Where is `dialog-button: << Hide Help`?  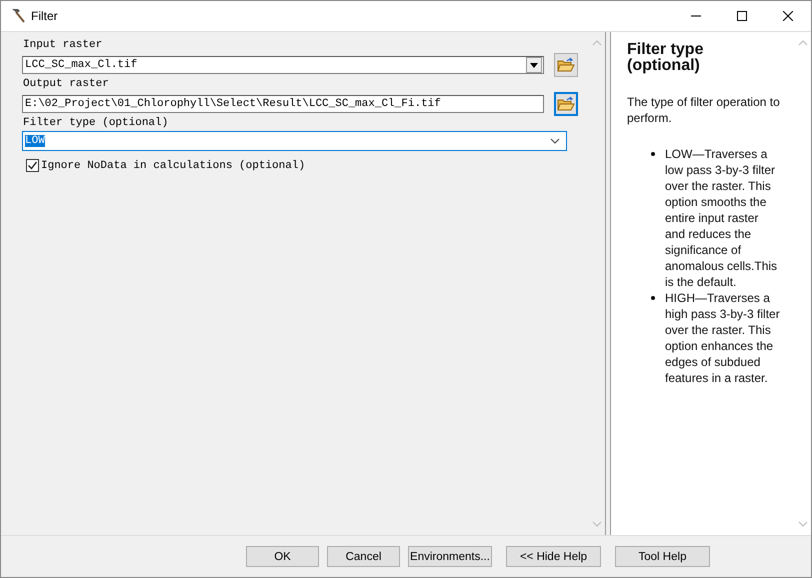
dialog-button: << Hide Help is located at coordinates (553, 556).